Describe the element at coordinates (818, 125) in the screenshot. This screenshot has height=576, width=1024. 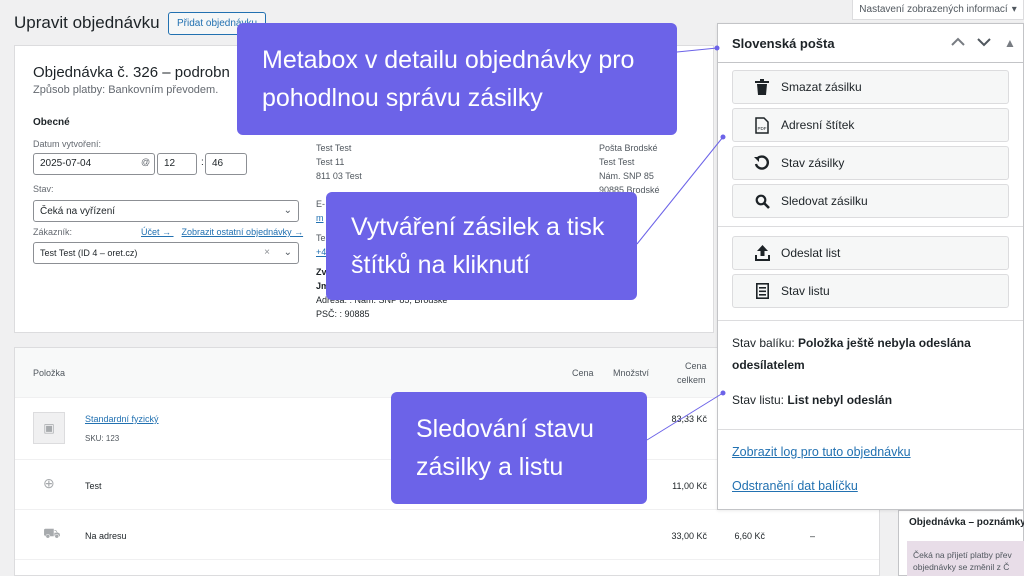
I see `address-label-label: Adresní štítek` at that location.